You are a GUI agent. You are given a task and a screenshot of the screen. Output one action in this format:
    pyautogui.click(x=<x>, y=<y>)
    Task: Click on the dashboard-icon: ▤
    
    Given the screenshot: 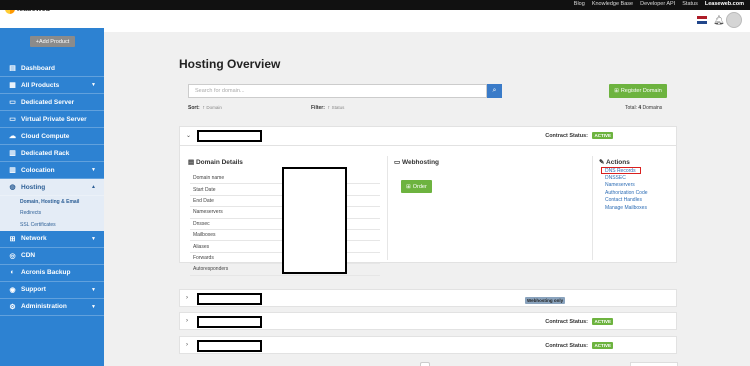 What is the action you would take?
    pyautogui.click(x=12, y=68)
    